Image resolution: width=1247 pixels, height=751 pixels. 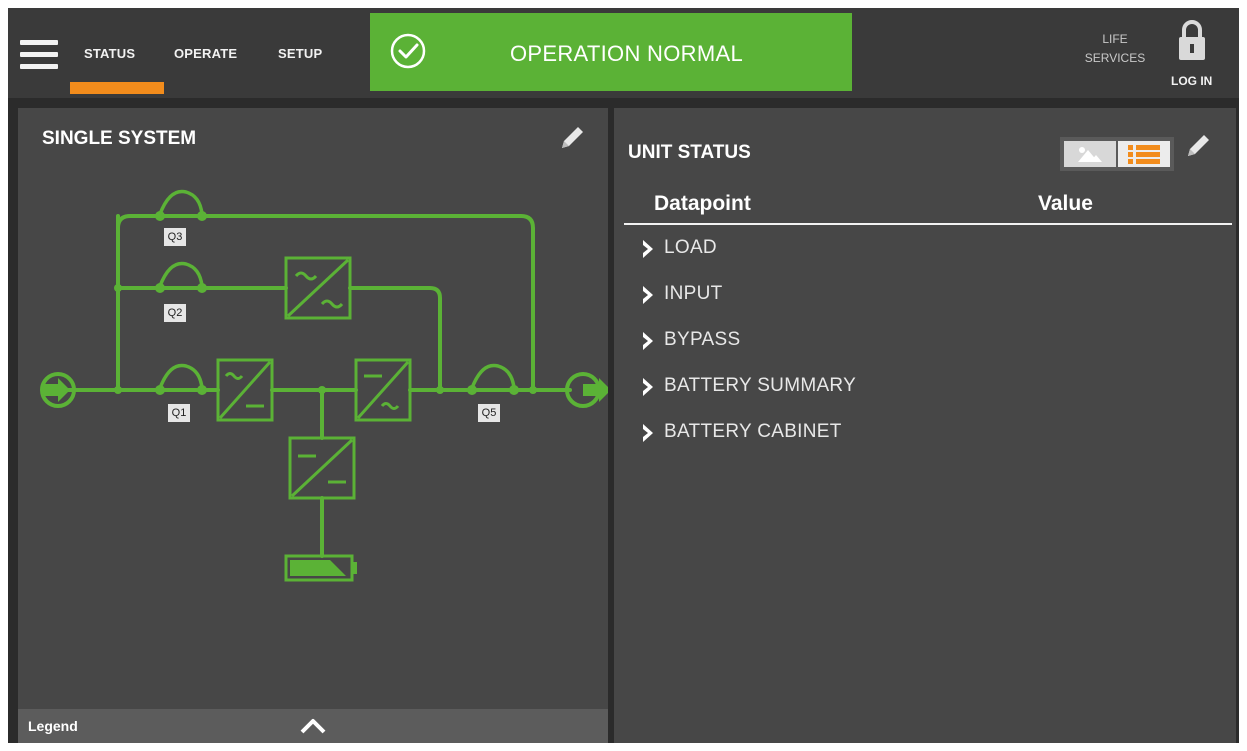 What do you see at coordinates (39, 55) in the screenshot?
I see `menu-icon` at bounding box center [39, 55].